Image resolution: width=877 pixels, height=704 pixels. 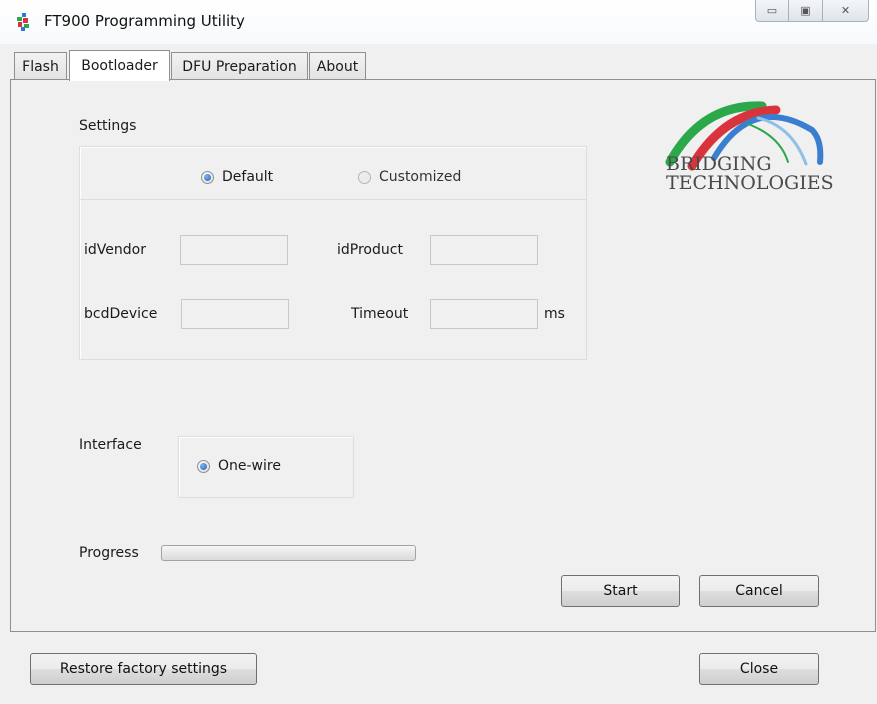 I want to click on start-button: Start, so click(x=620, y=591).